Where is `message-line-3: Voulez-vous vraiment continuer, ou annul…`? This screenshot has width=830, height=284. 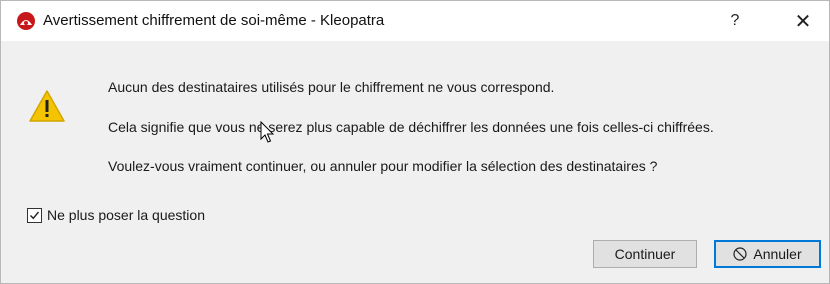 message-line-3: Voulez-vous vraiment continuer, ou annul… is located at coordinates (383, 166).